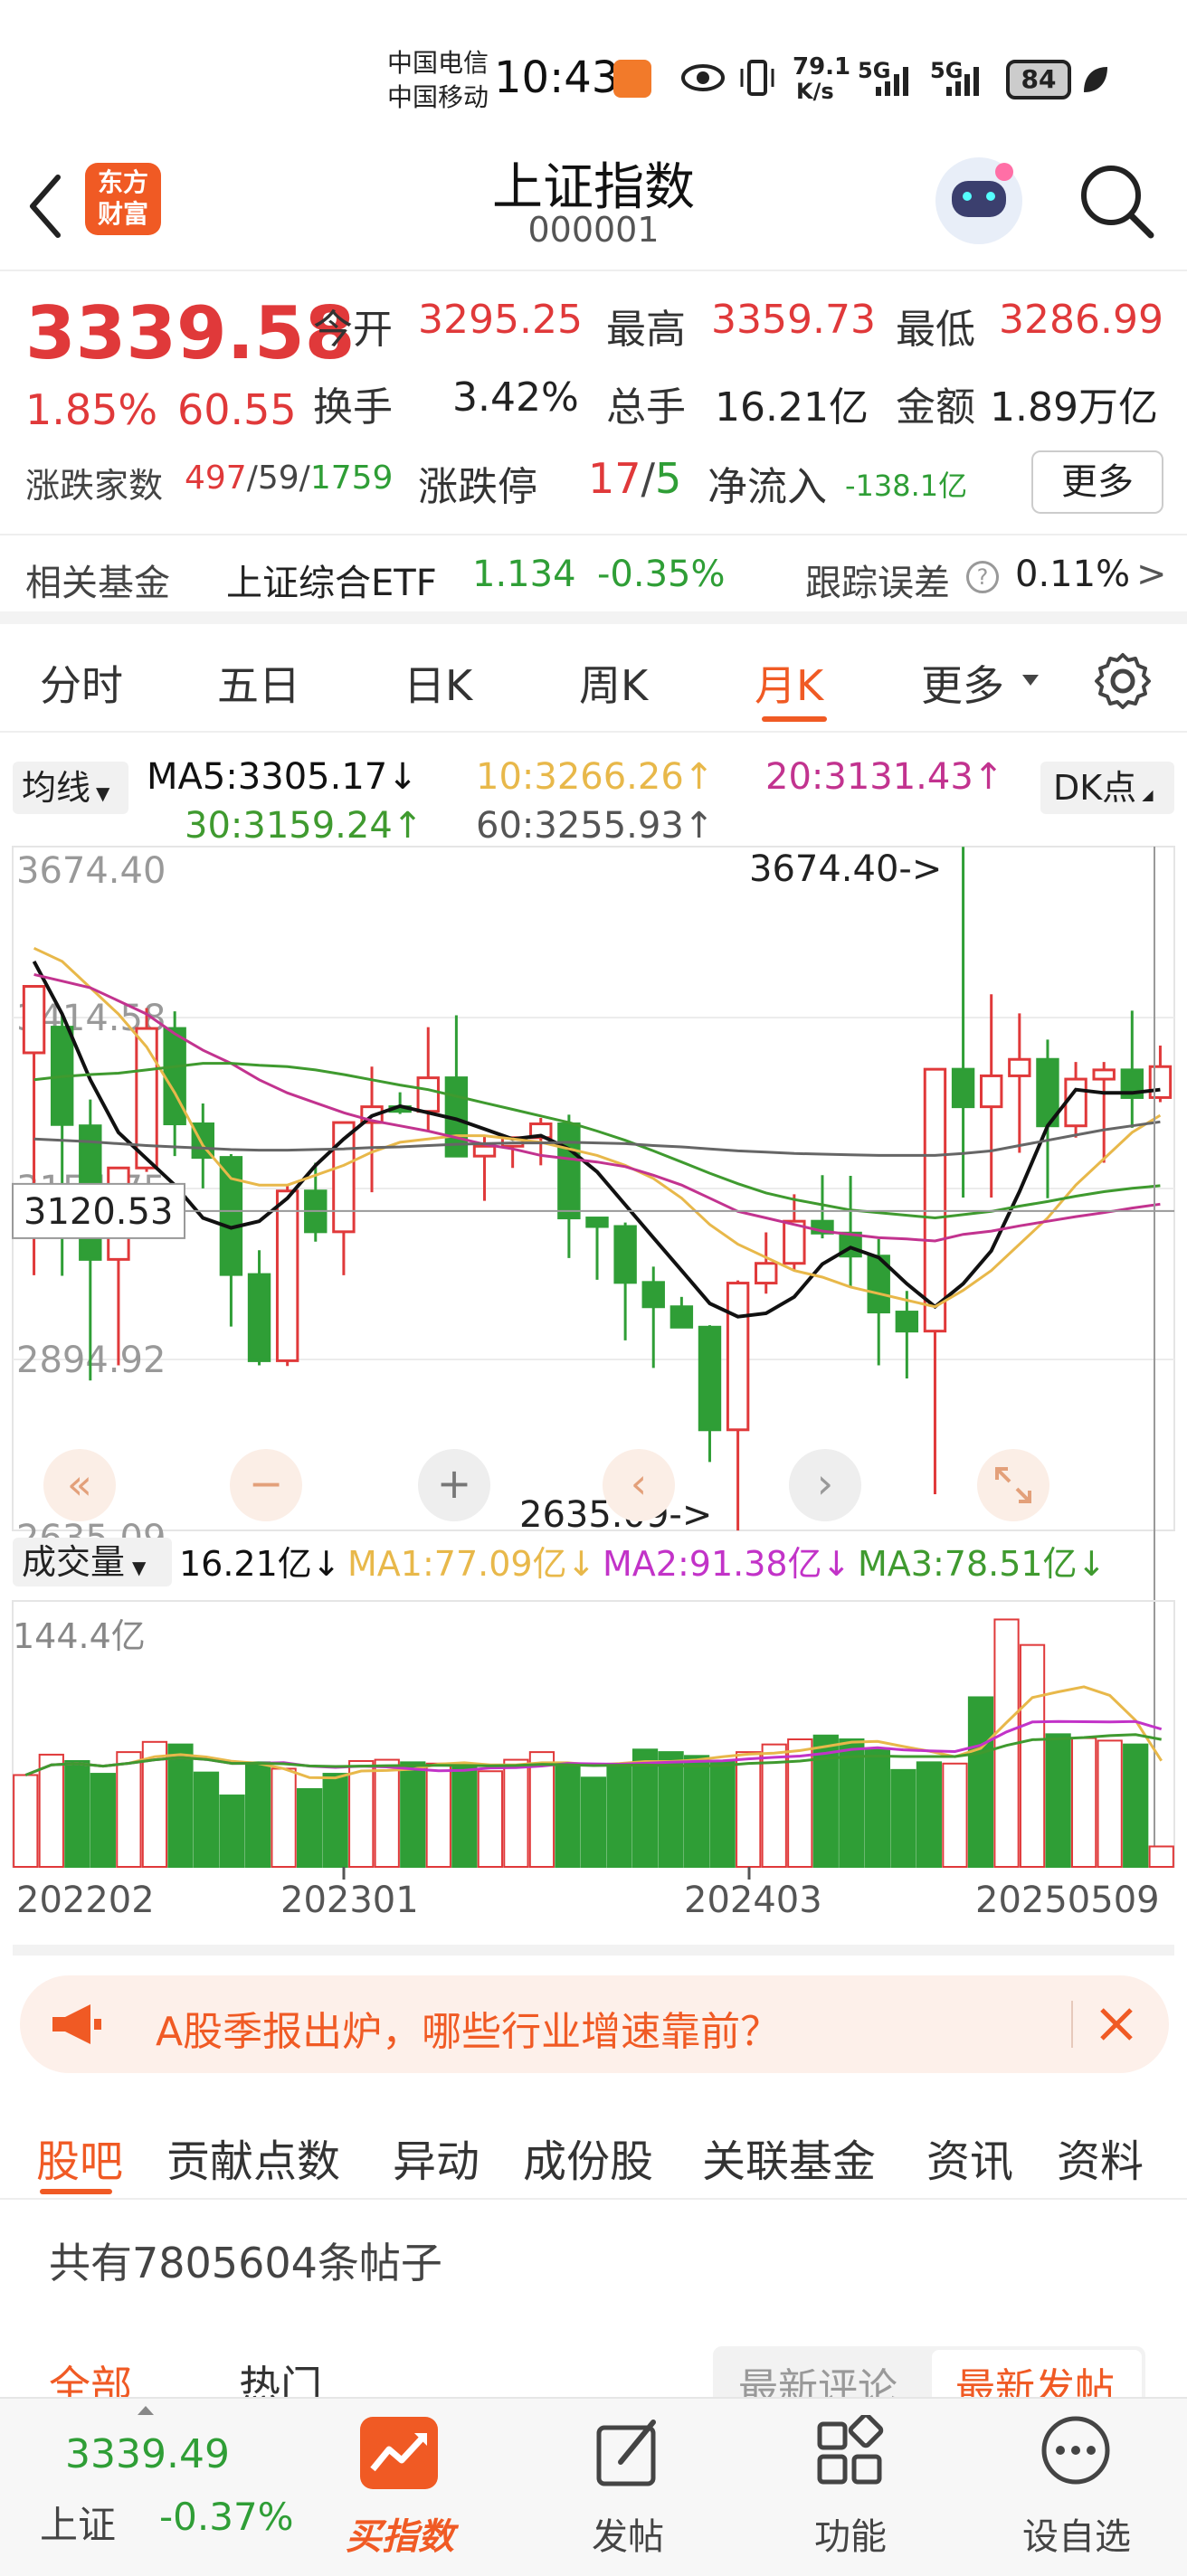 The image size is (1187, 2576). What do you see at coordinates (515, 397) in the screenshot?
I see `turnover-value: 3.42%` at bounding box center [515, 397].